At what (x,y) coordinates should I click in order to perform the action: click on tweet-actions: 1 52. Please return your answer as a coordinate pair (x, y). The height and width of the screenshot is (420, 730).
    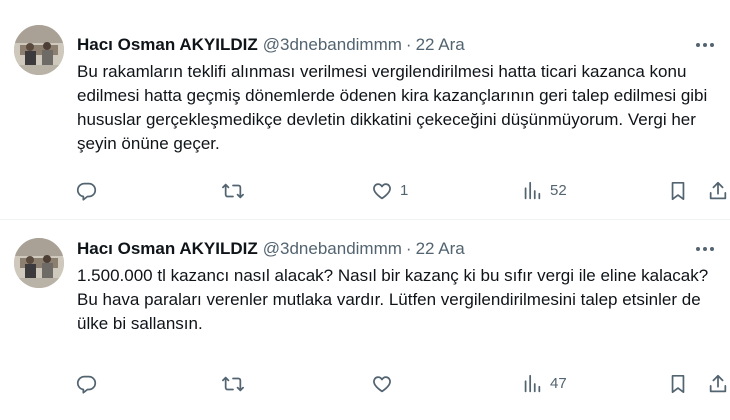
    Looking at the image, I should click on (365, 191).